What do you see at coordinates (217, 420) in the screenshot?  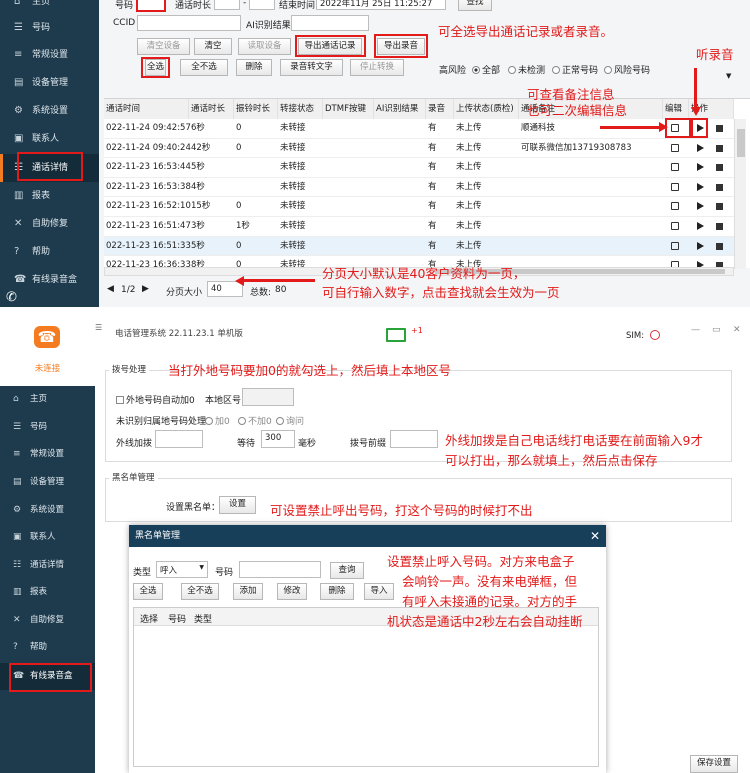 I see `option-add-zero: 加0` at bounding box center [217, 420].